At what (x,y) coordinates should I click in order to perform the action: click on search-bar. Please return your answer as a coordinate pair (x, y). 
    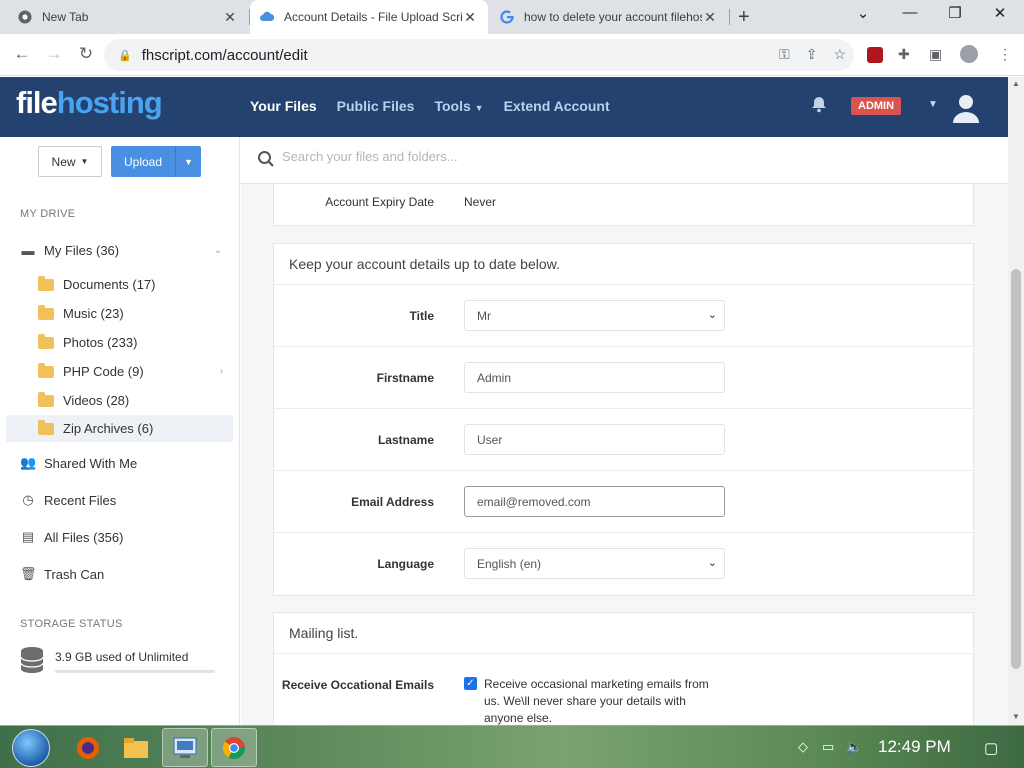
    Looking at the image, I should click on (624, 160).